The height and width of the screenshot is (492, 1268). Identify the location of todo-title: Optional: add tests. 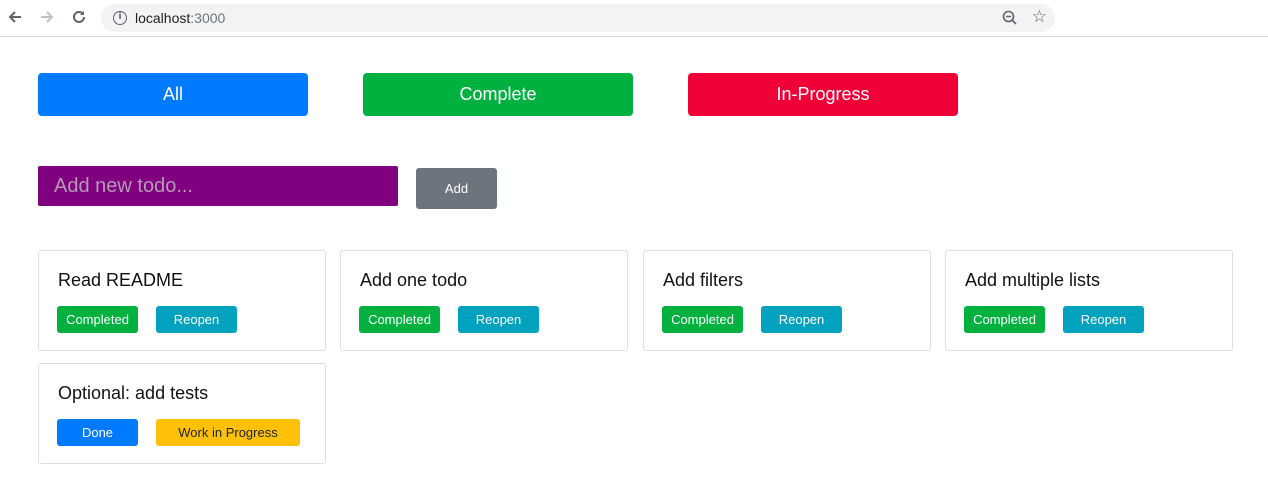
(133, 393).